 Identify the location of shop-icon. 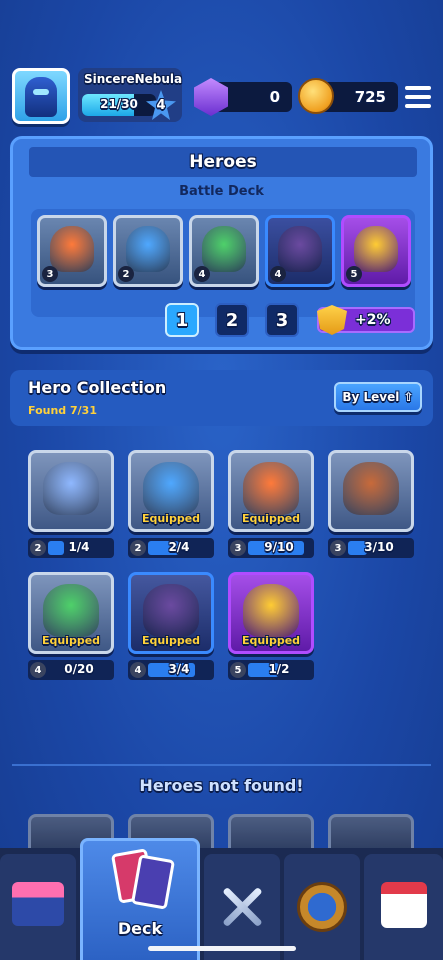
(38, 904).